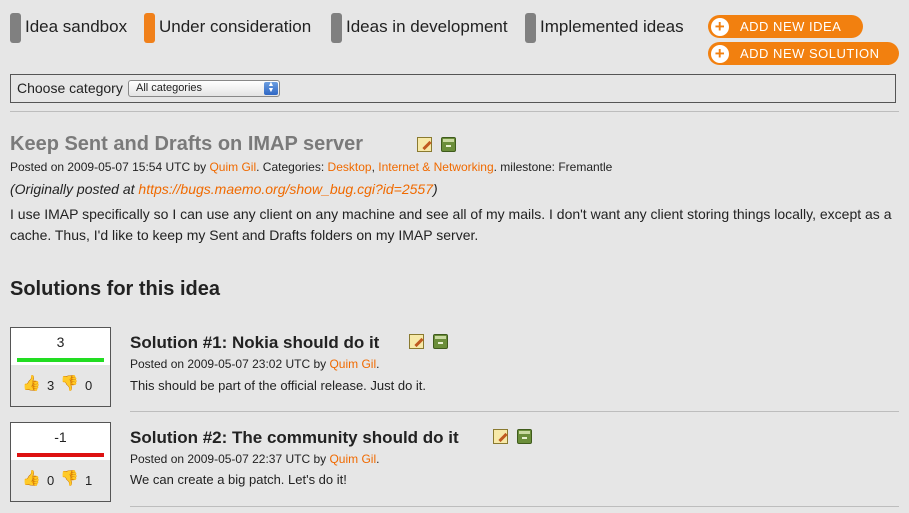 This screenshot has height=513, width=909. Describe the element at coordinates (810, 53) in the screenshot. I see `add-new-solution-label: ADD NEW SOLUTION` at that location.